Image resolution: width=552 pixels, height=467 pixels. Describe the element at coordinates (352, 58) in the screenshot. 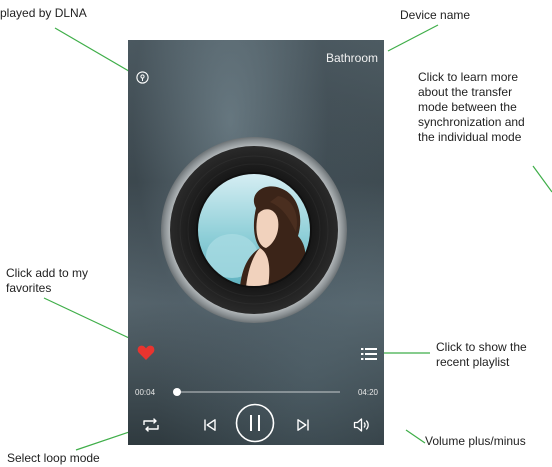

I see `device-name-label: Bathroom` at that location.